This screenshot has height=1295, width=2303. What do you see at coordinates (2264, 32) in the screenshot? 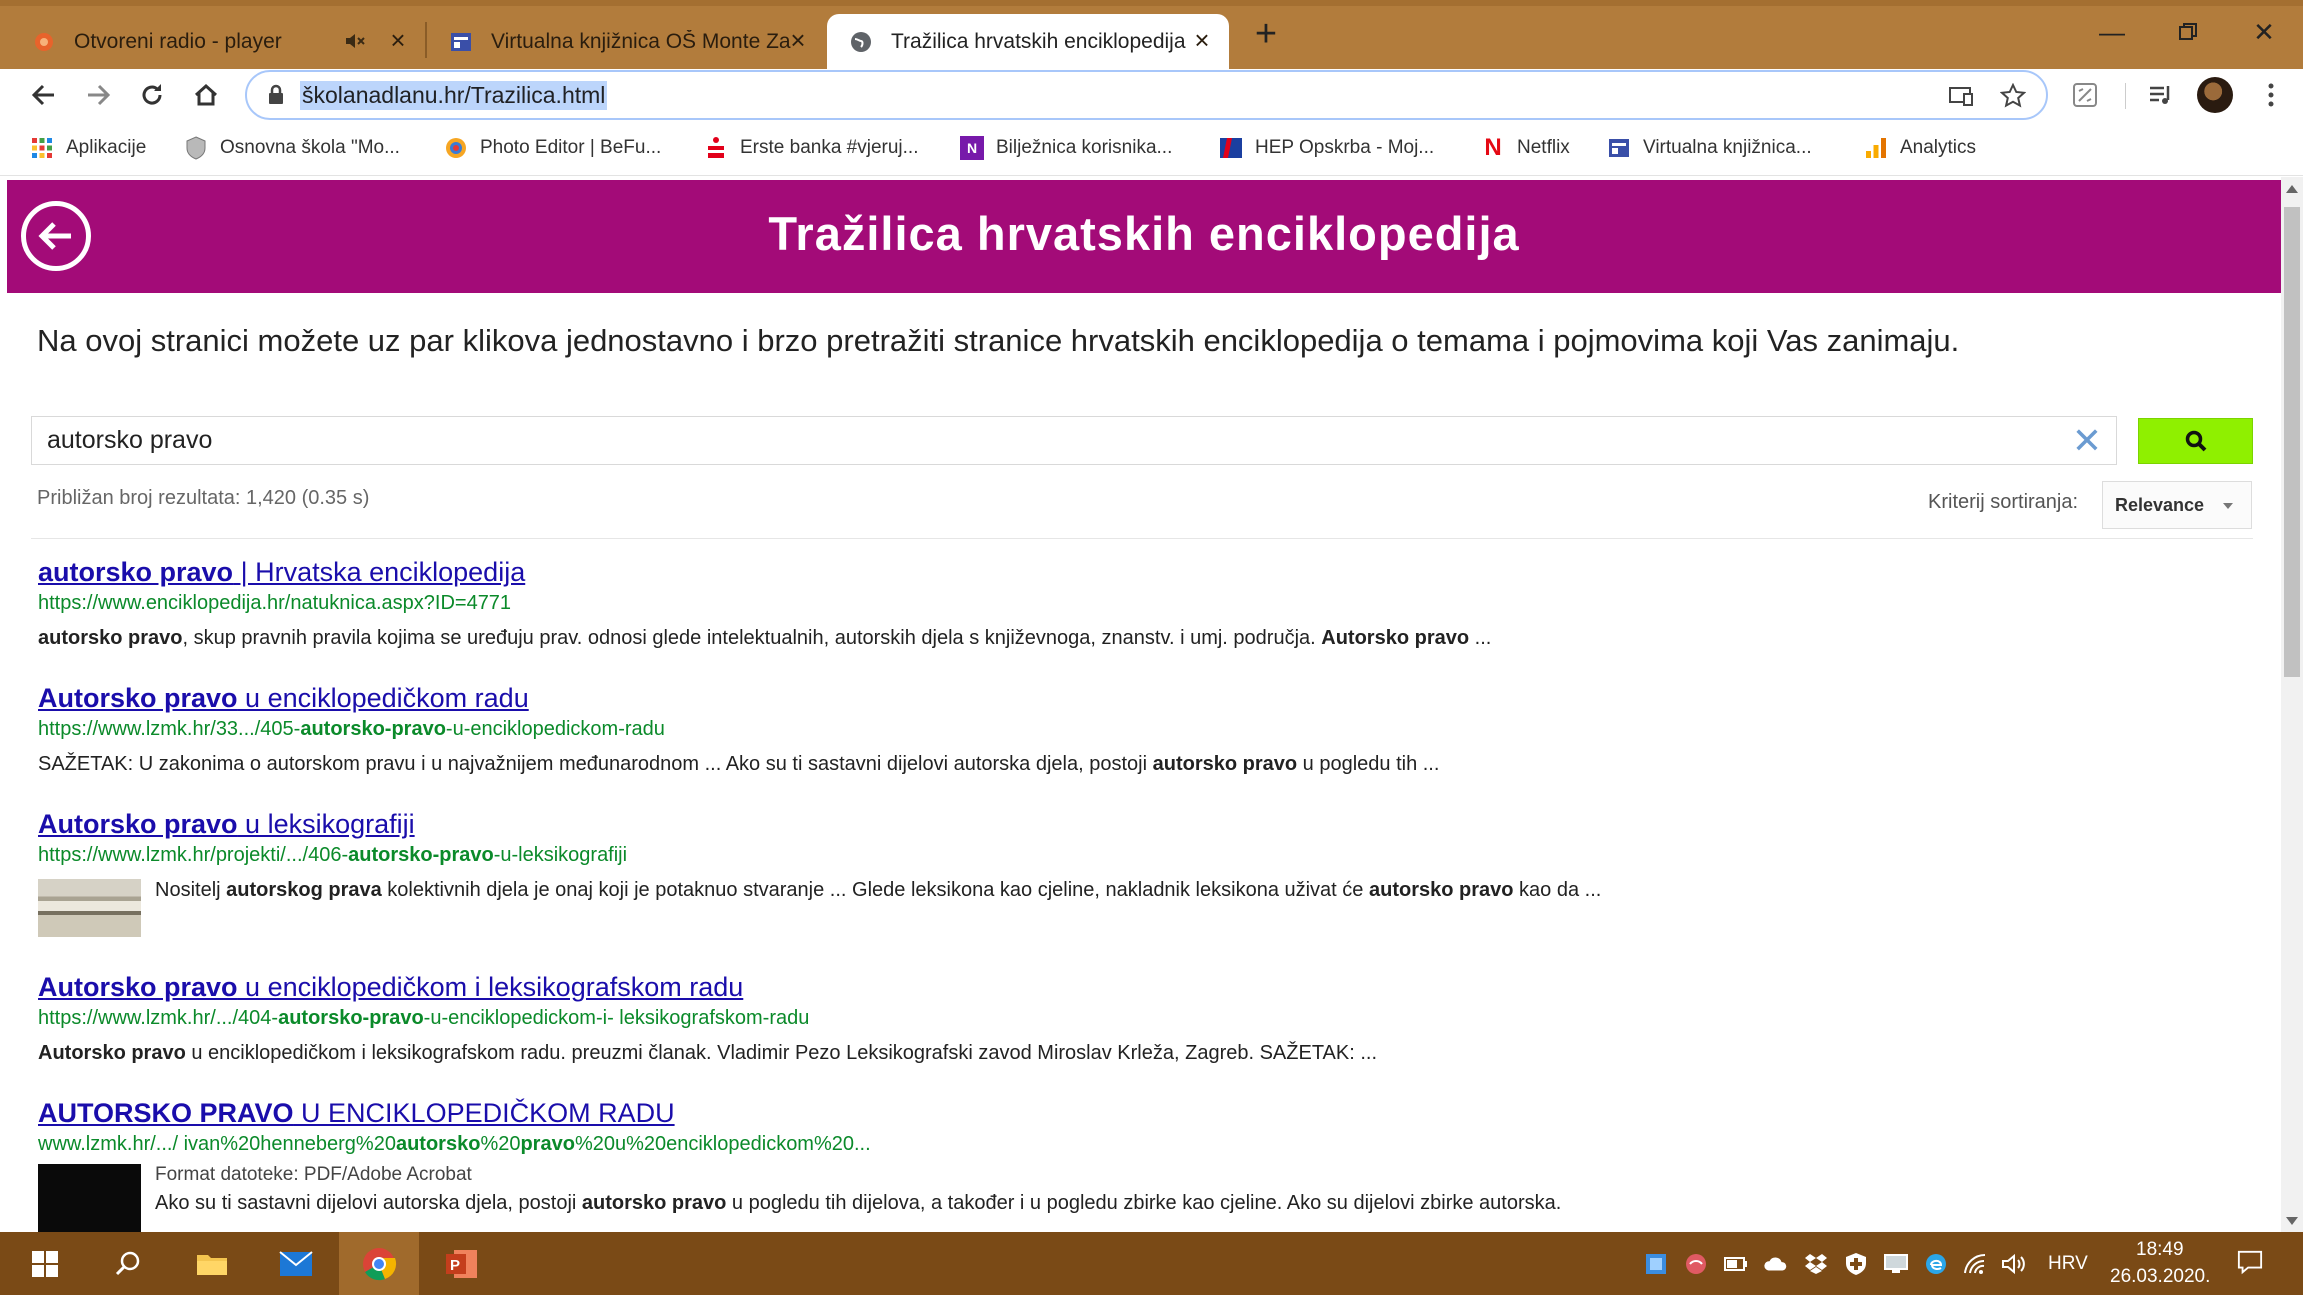
I see `close-window-button: ✕` at bounding box center [2264, 32].